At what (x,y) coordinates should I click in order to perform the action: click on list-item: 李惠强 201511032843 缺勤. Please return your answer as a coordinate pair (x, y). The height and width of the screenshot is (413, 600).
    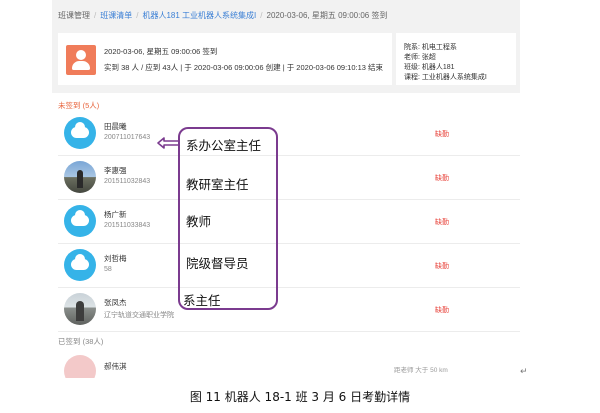
    Looking at the image, I should click on (289, 178).